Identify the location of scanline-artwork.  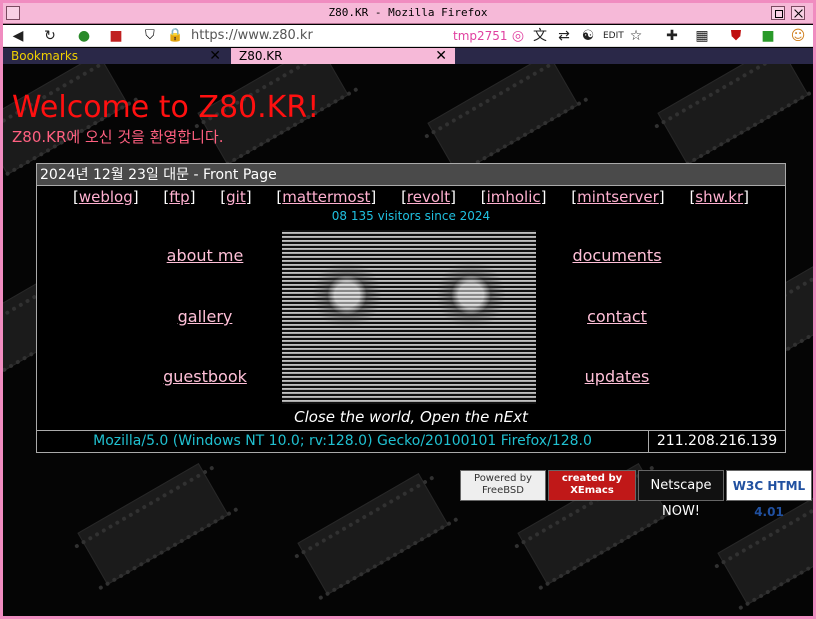
(409, 317).